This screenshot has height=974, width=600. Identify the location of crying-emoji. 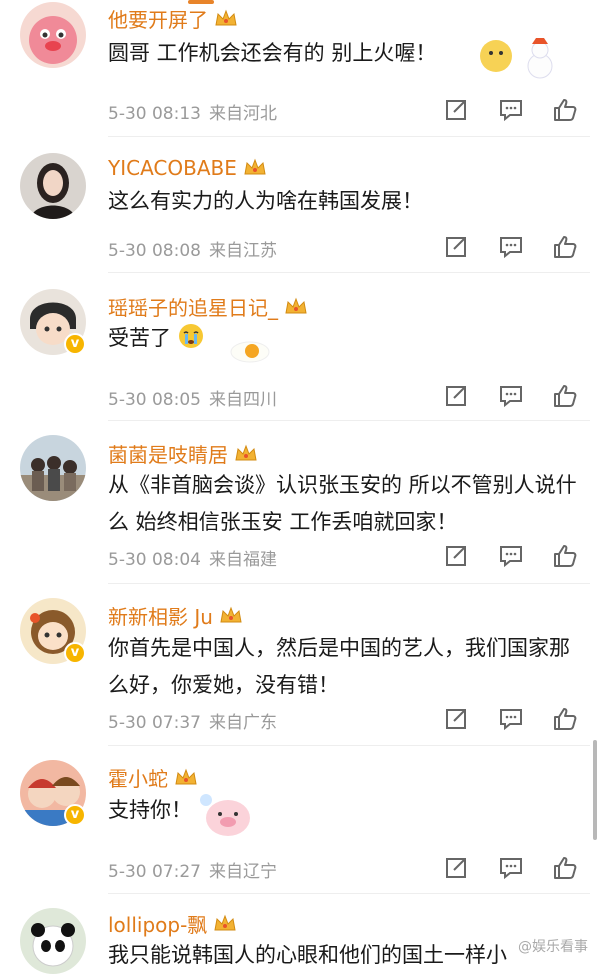
(190, 336).